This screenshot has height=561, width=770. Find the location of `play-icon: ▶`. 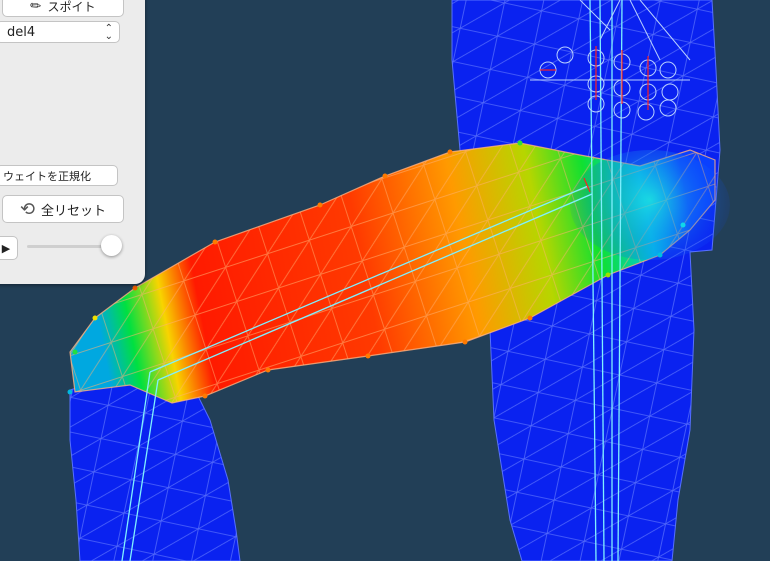

play-icon: ▶ is located at coordinates (6, 248).